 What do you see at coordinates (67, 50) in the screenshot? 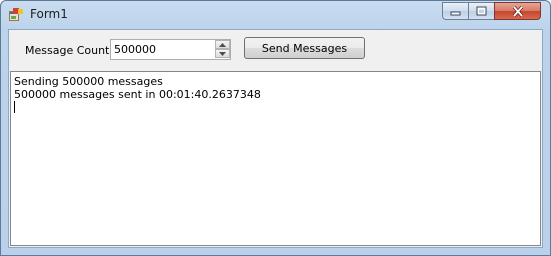
I see `message-count-label: Message Count` at bounding box center [67, 50].